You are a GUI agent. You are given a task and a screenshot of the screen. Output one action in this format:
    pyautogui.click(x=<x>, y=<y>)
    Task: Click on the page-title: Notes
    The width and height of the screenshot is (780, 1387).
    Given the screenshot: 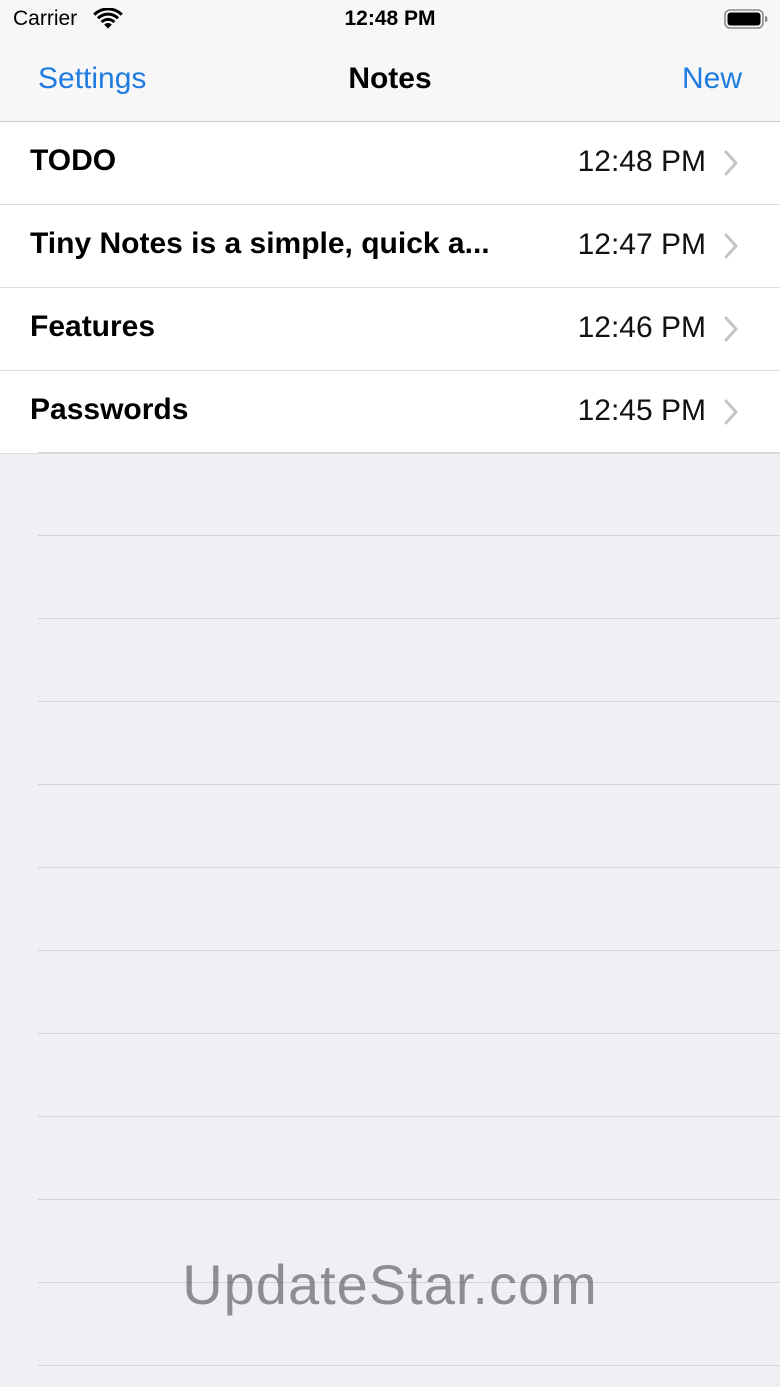 What is the action you would take?
    pyautogui.click(x=390, y=78)
    